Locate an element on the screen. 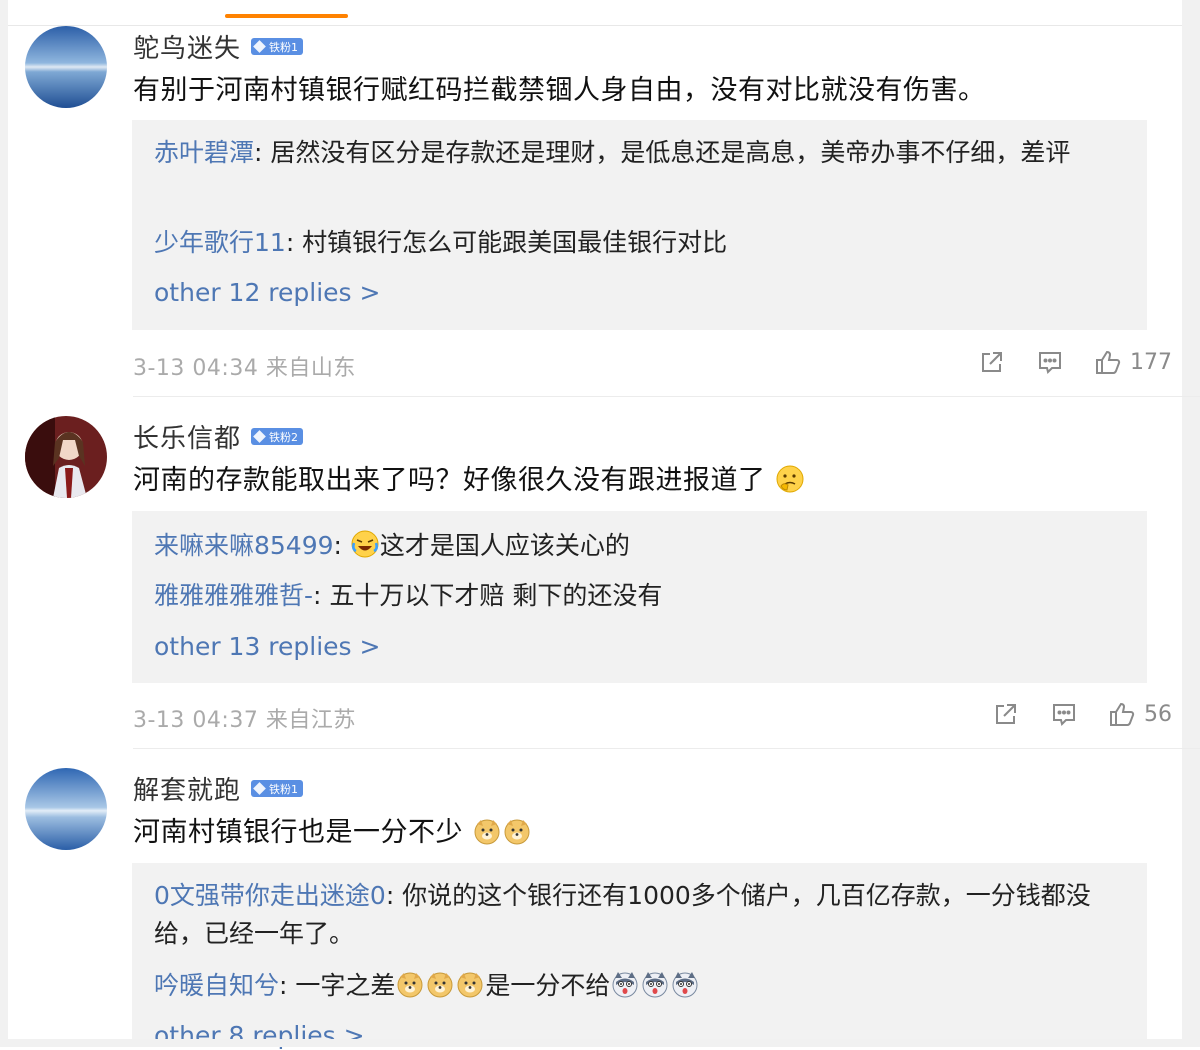 This screenshot has height=1050, width=1200. author-row: 长乐信都 铁粉2 is located at coordinates (218, 436).